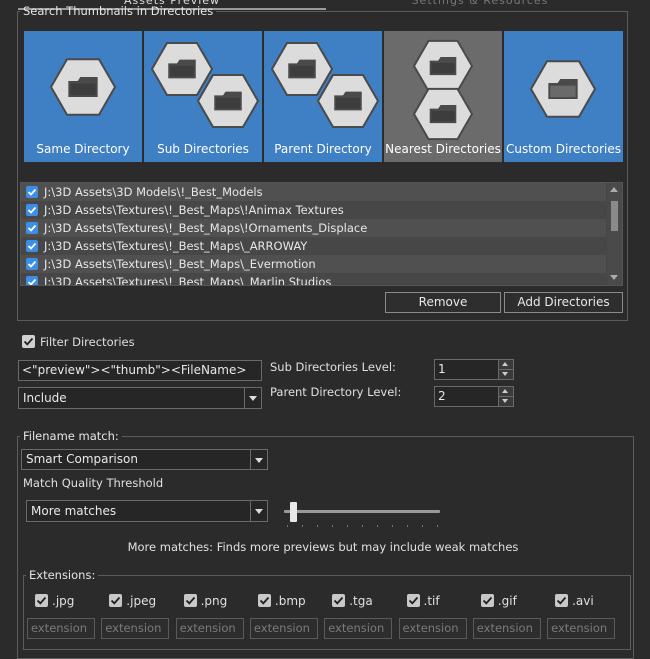 Image resolution: width=650 pixels, height=659 pixels. I want to click on filter-pattern-input: <"preview"><"thumb"><FileName>, so click(140, 370).